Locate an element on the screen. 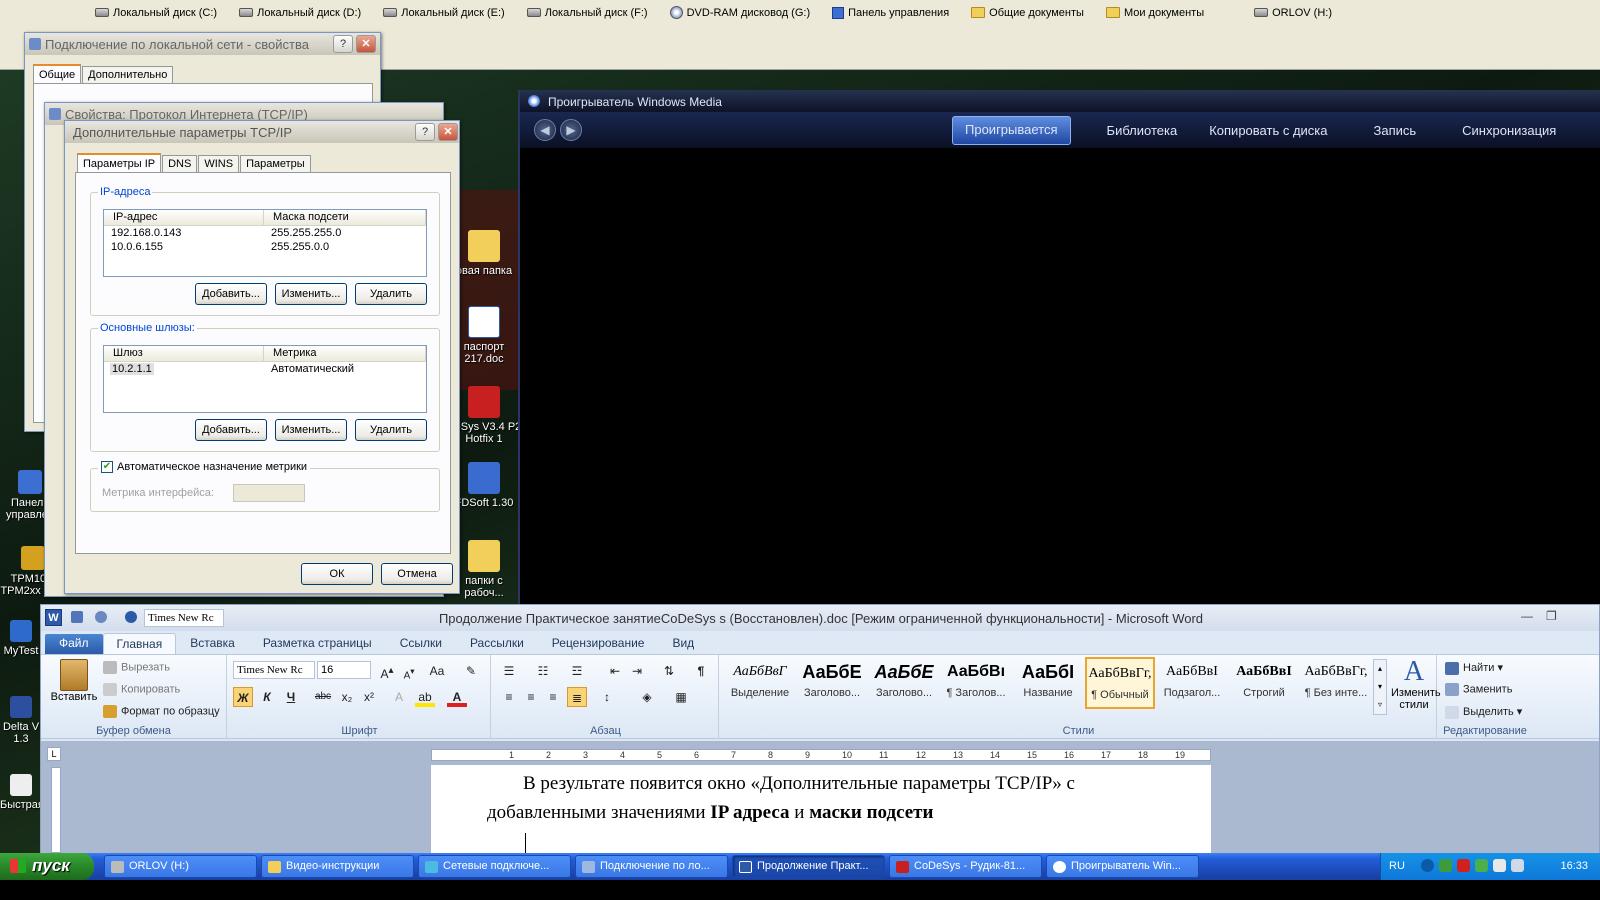 This screenshot has width=1600, height=900. justify-icon: ≣ is located at coordinates (577, 697).